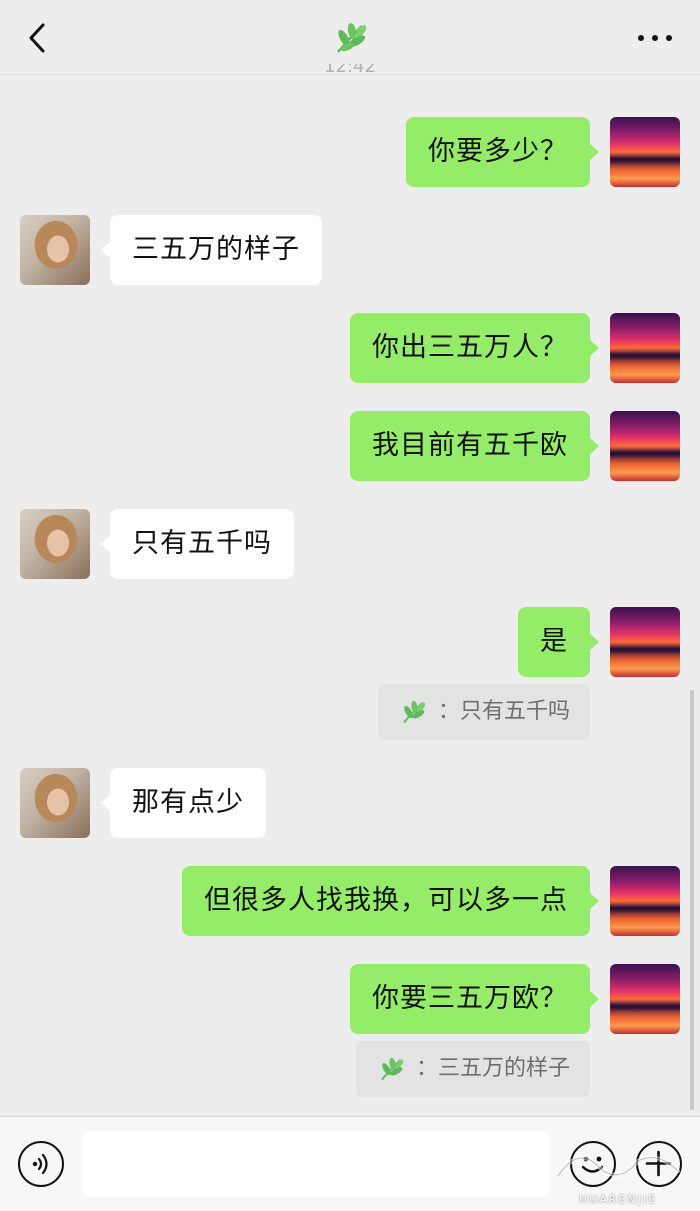  I want to click on message-text: 只有五千吗, so click(202, 543).